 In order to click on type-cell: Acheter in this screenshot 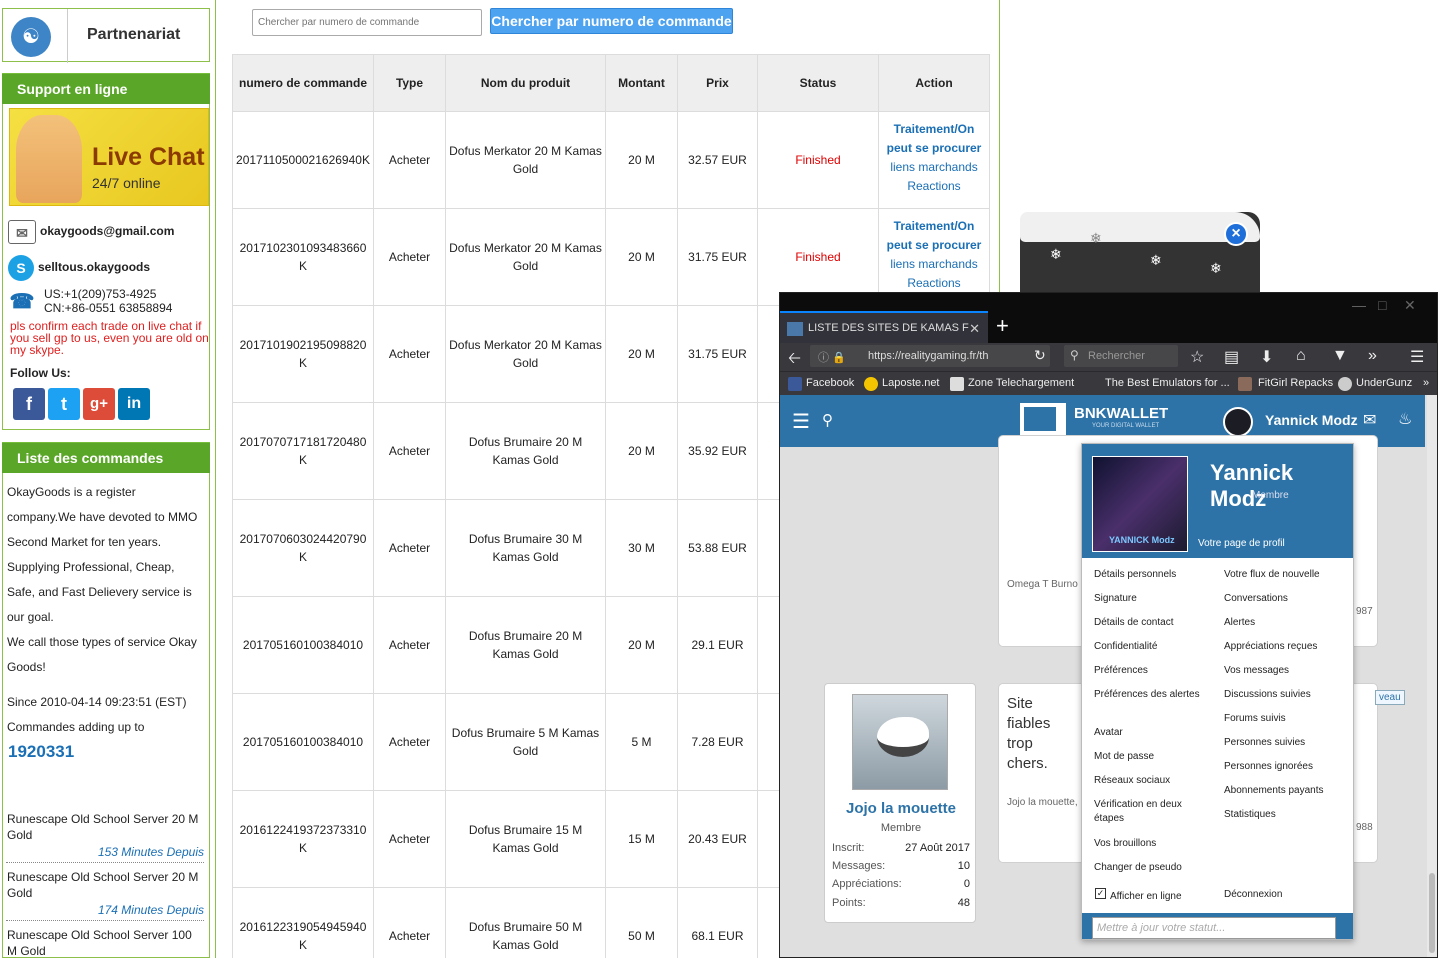, I will do `click(409, 257)`.